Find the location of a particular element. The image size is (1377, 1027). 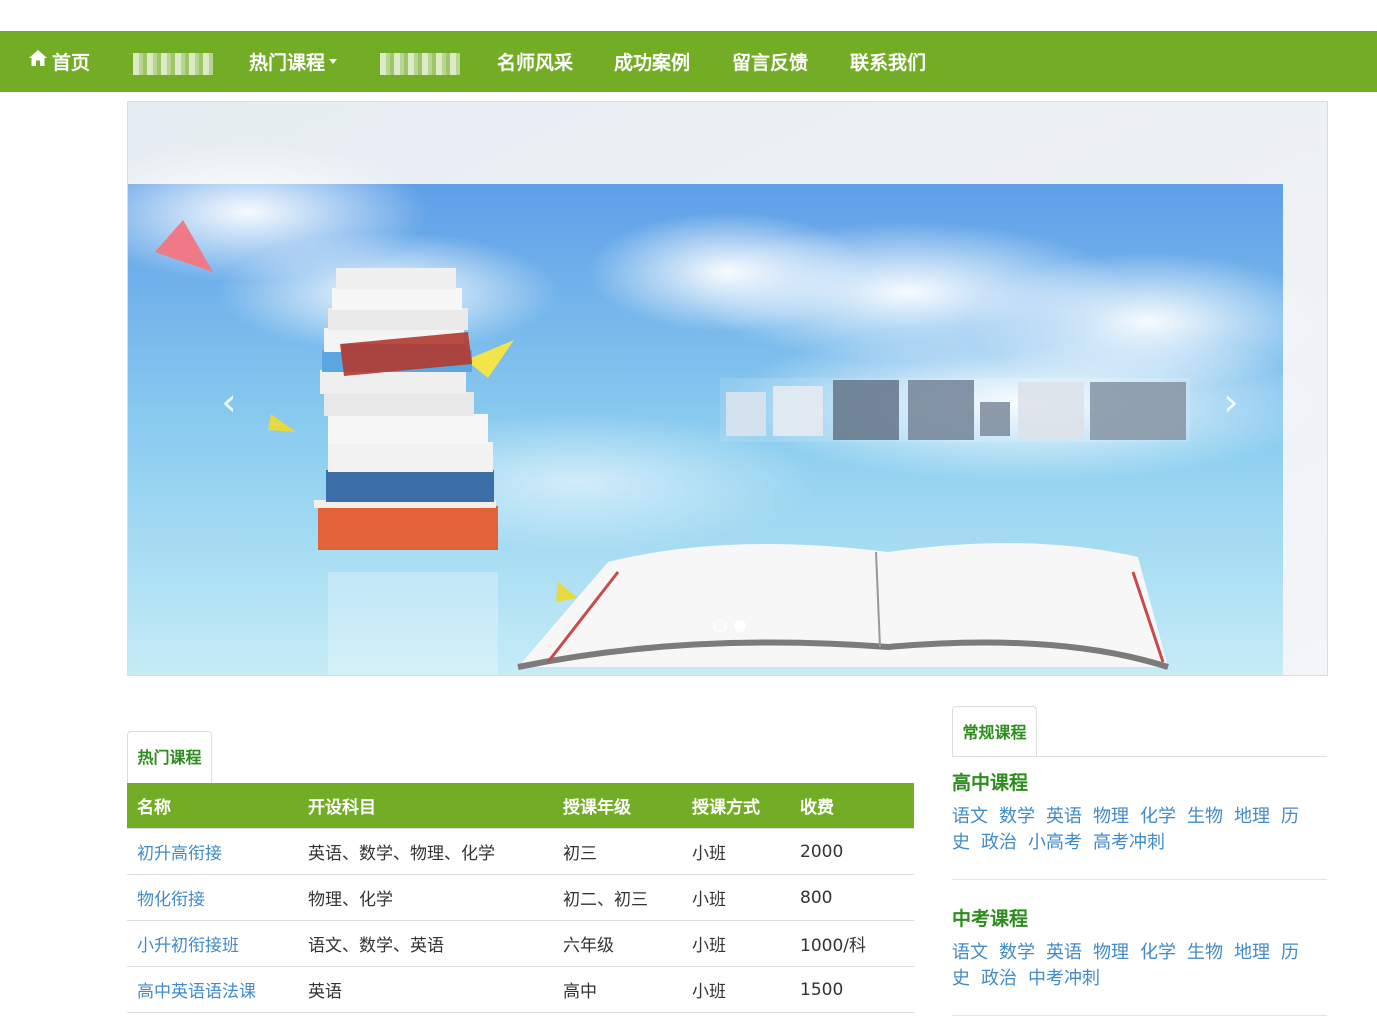

subject-link: 小高考 is located at coordinates (1055, 842).